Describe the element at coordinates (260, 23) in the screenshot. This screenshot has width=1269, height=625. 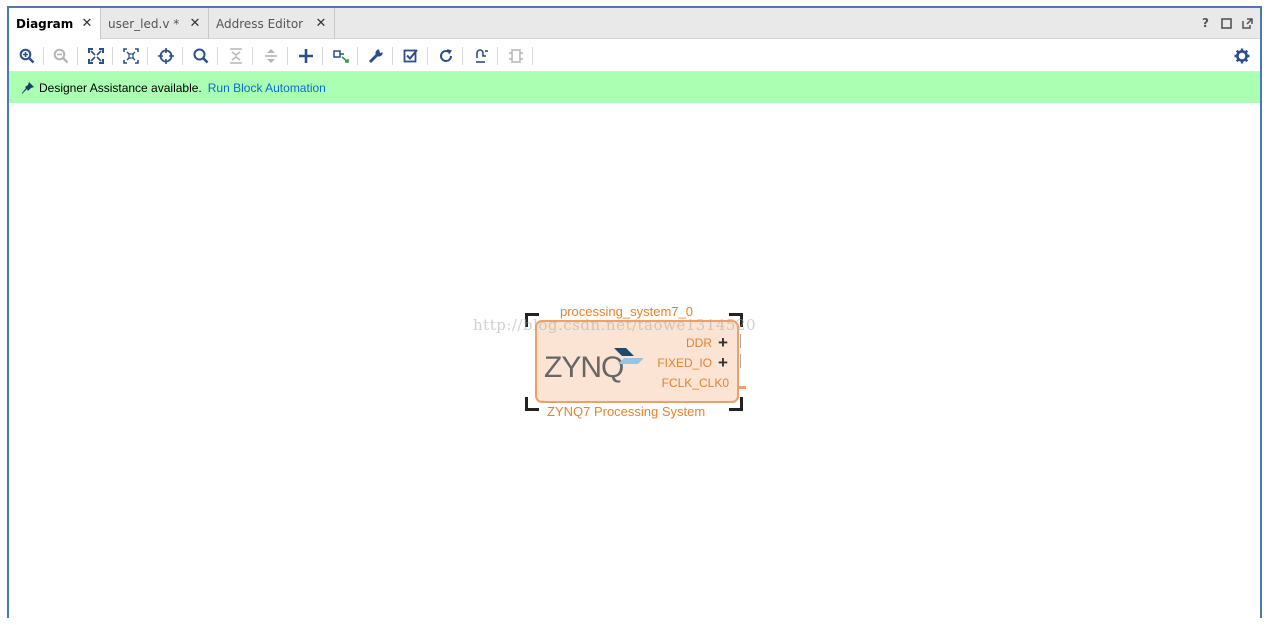
I see `tab-label: Address Editor` at that location.